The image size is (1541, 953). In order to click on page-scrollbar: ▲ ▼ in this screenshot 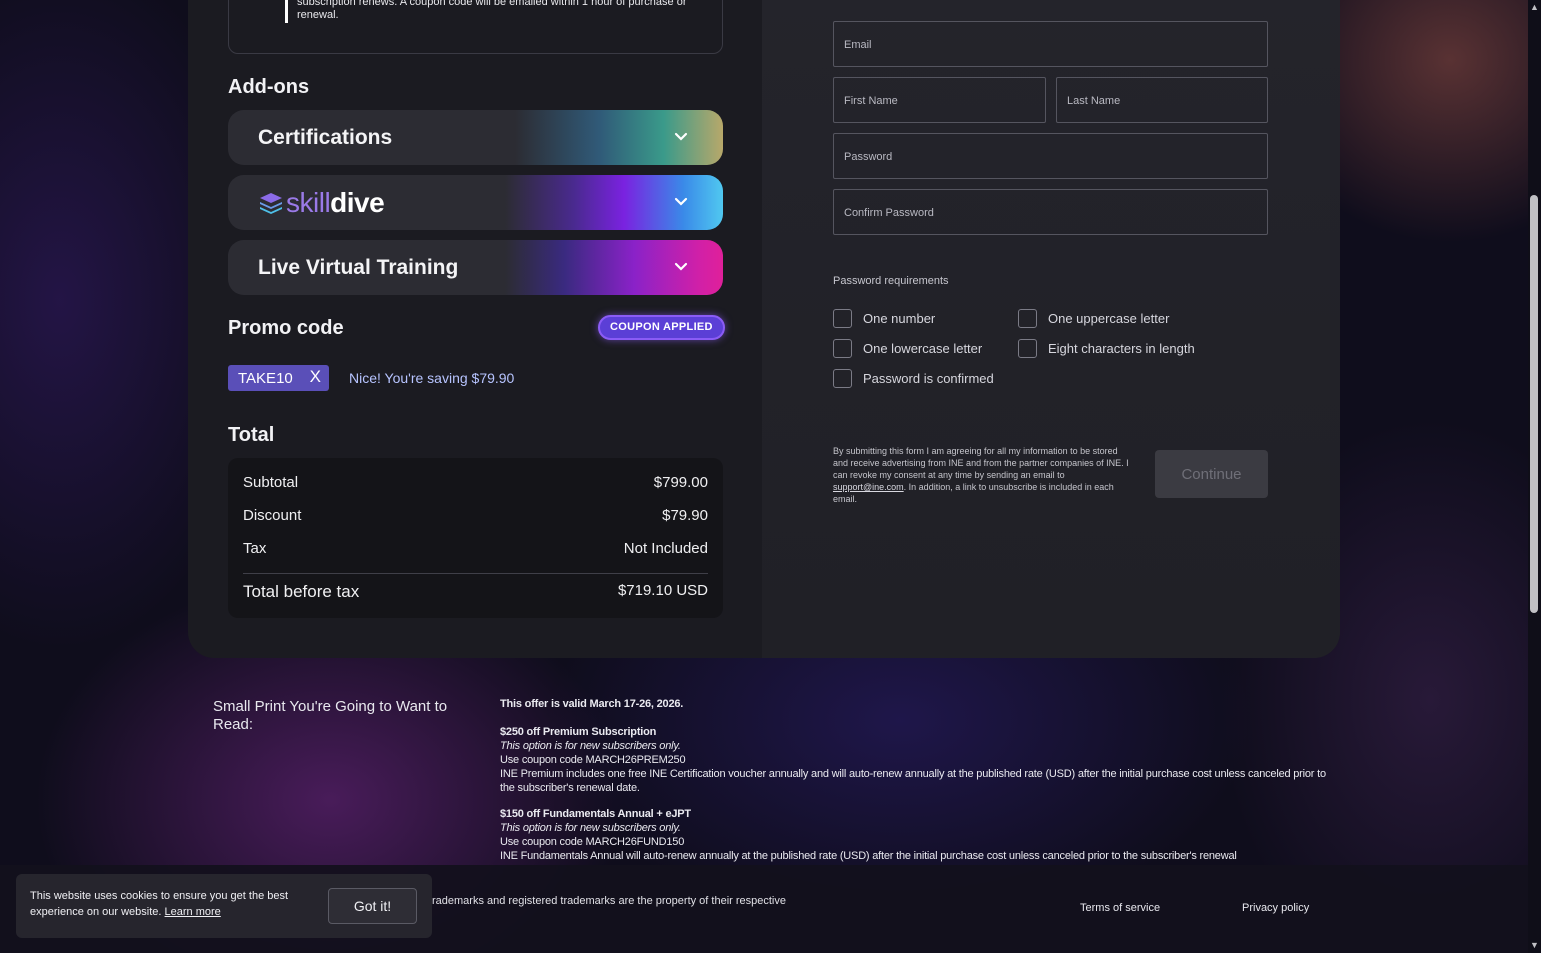, I will do `click(1534, 476)`.